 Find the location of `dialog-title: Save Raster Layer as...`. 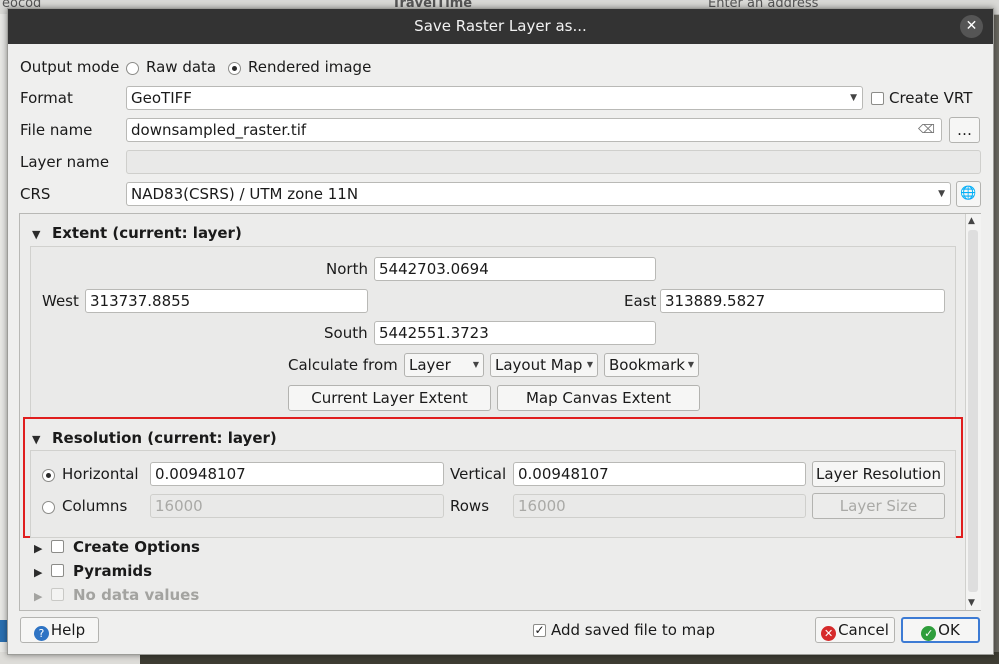

dialog-title: Save Raster Layer as... is located at coordinates (500, 26).